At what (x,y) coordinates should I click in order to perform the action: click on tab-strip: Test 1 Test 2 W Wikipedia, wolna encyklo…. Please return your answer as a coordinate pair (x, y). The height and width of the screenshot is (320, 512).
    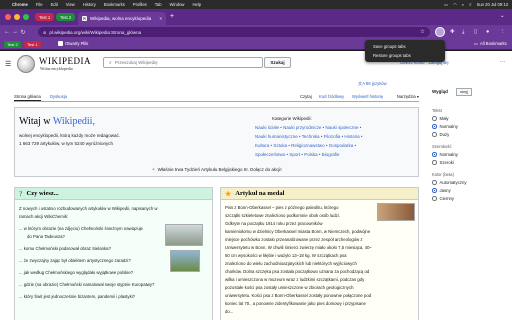
    Looking at the image, I should click on (256, 17).